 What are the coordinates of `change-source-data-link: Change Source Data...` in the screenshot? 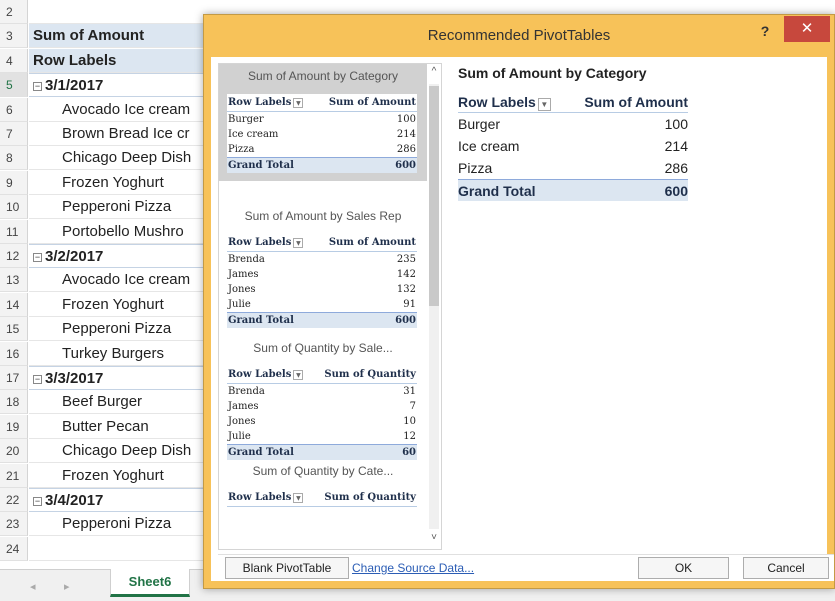 It's located at (413, 568).